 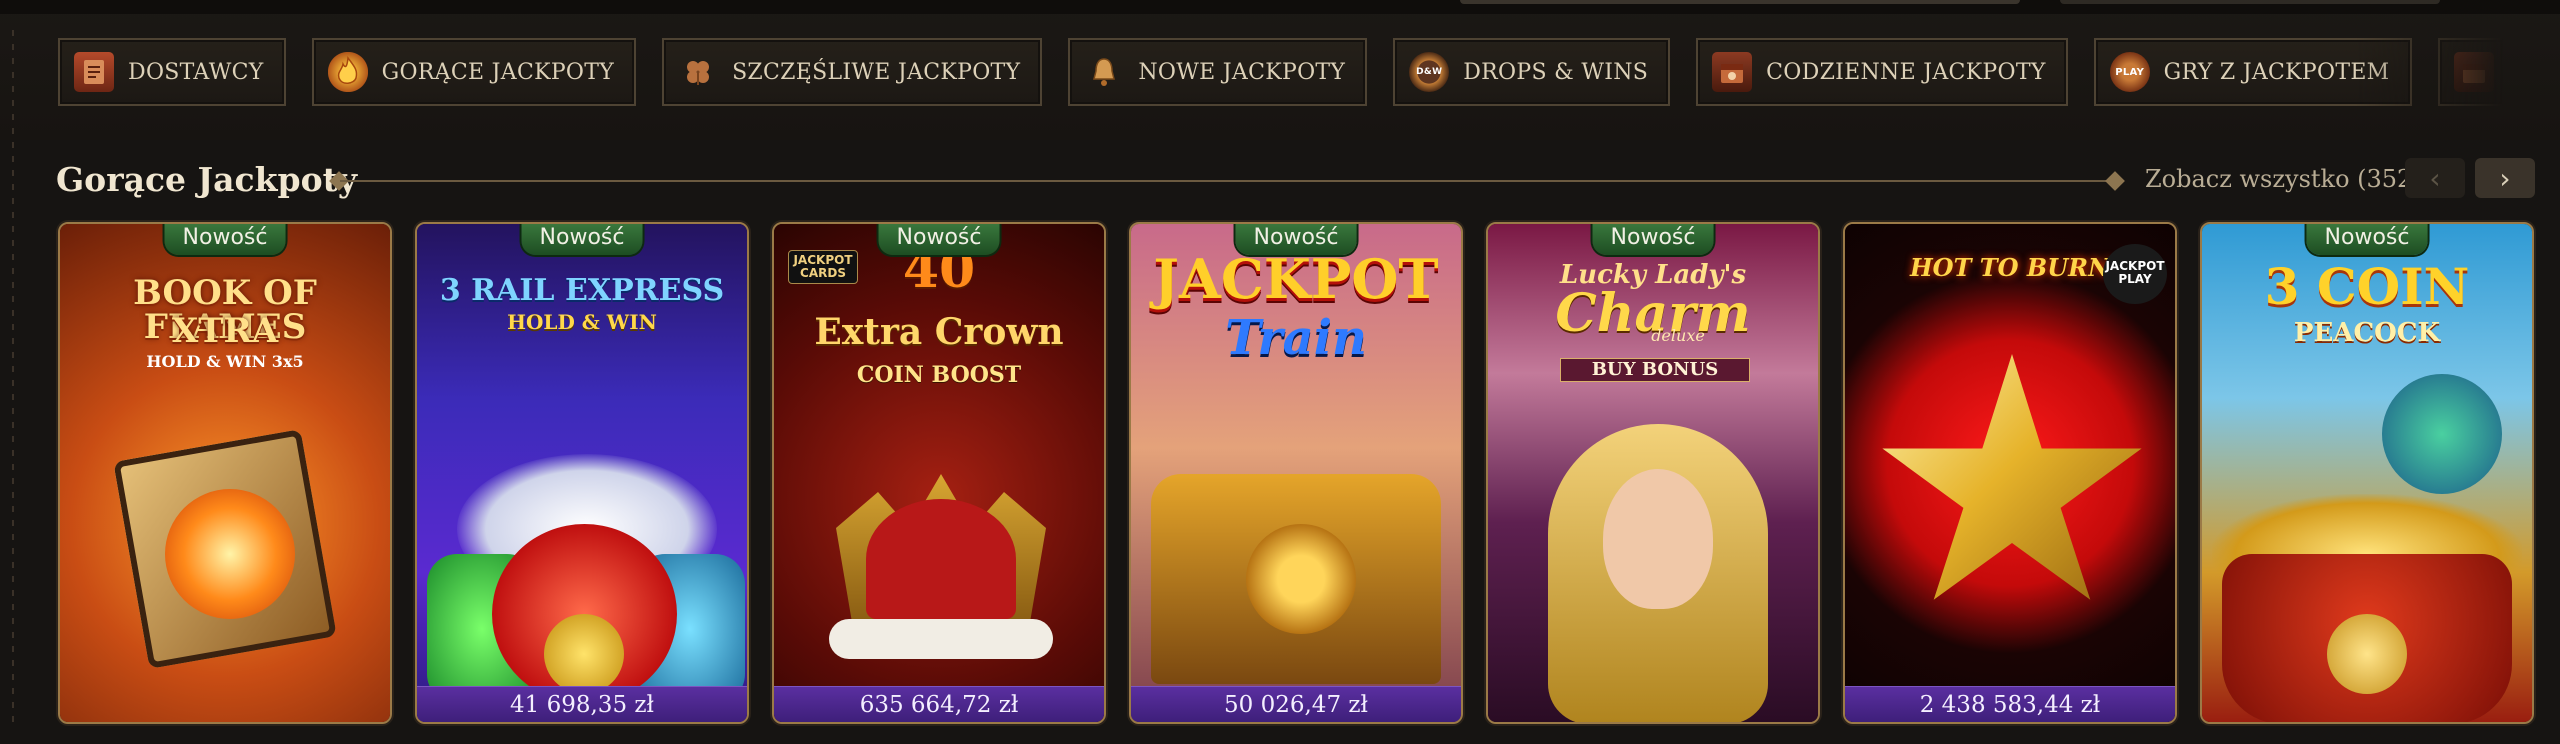 I want to click on lady-face, so click(x=1658, y=539).